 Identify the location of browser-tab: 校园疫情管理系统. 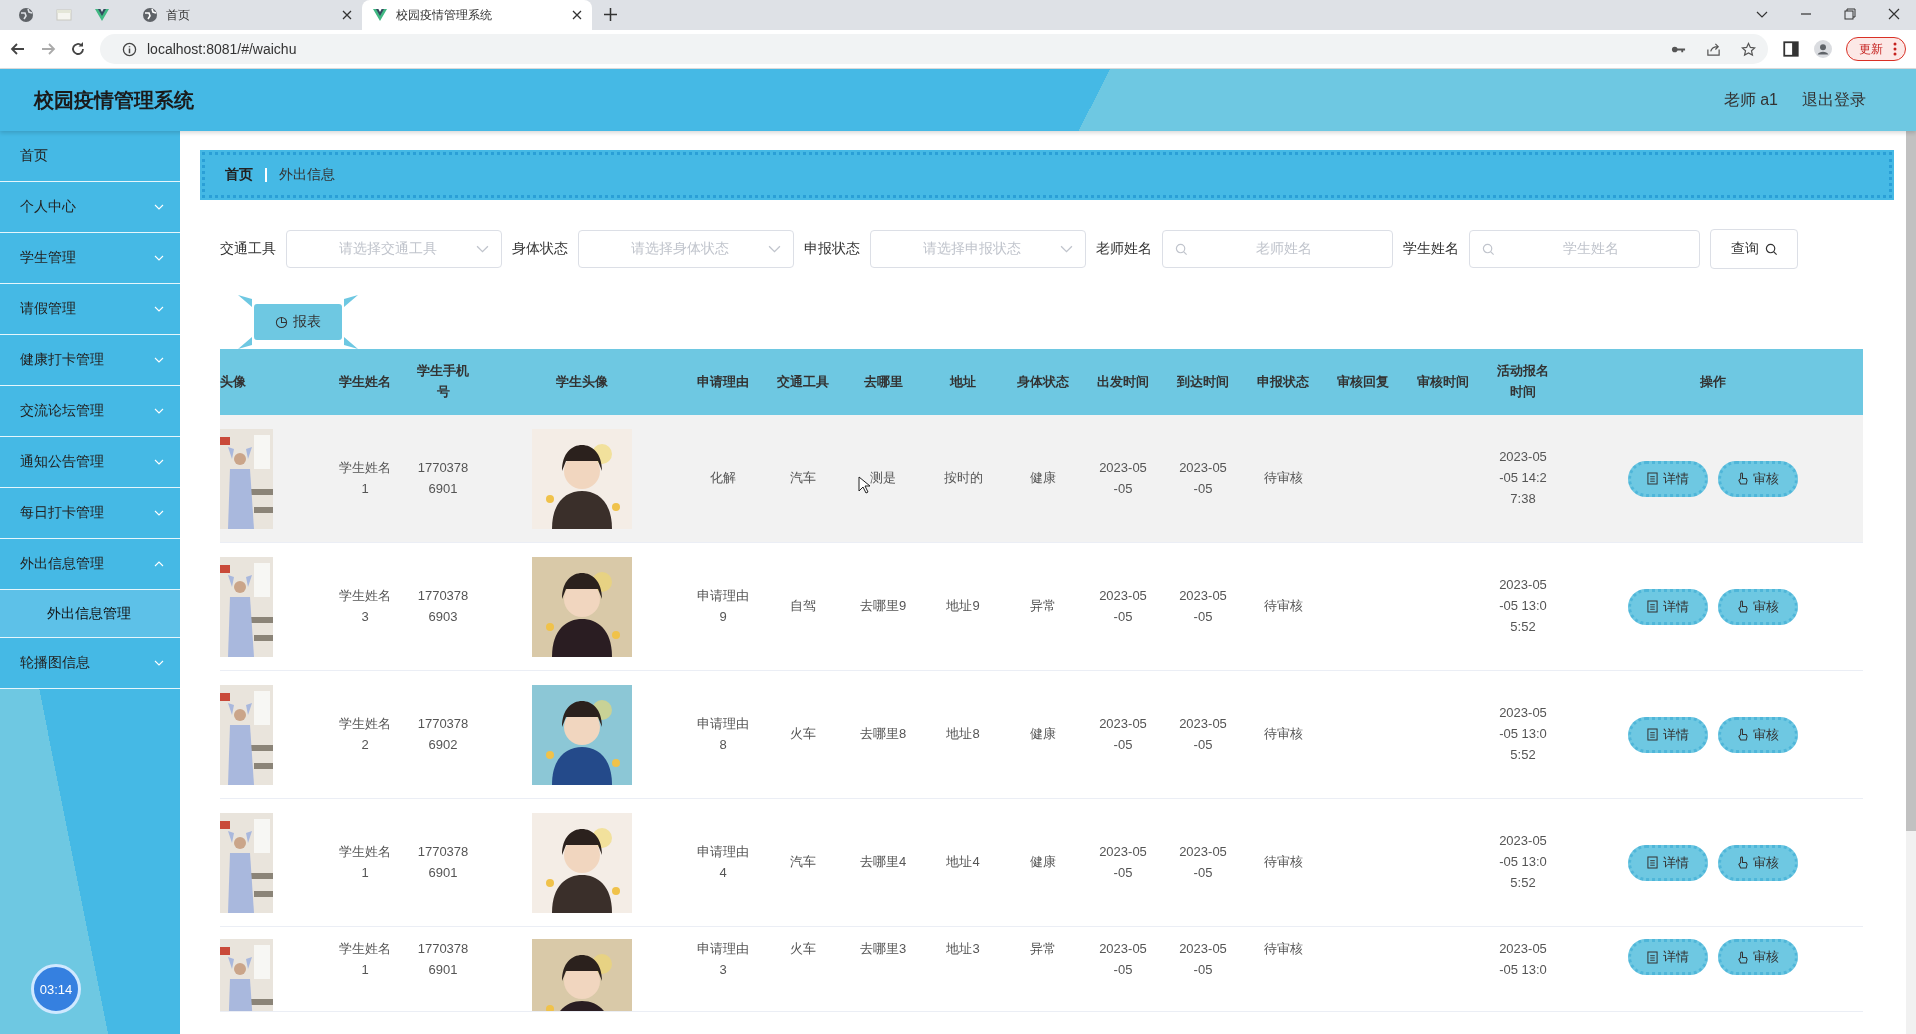
(477, 15).